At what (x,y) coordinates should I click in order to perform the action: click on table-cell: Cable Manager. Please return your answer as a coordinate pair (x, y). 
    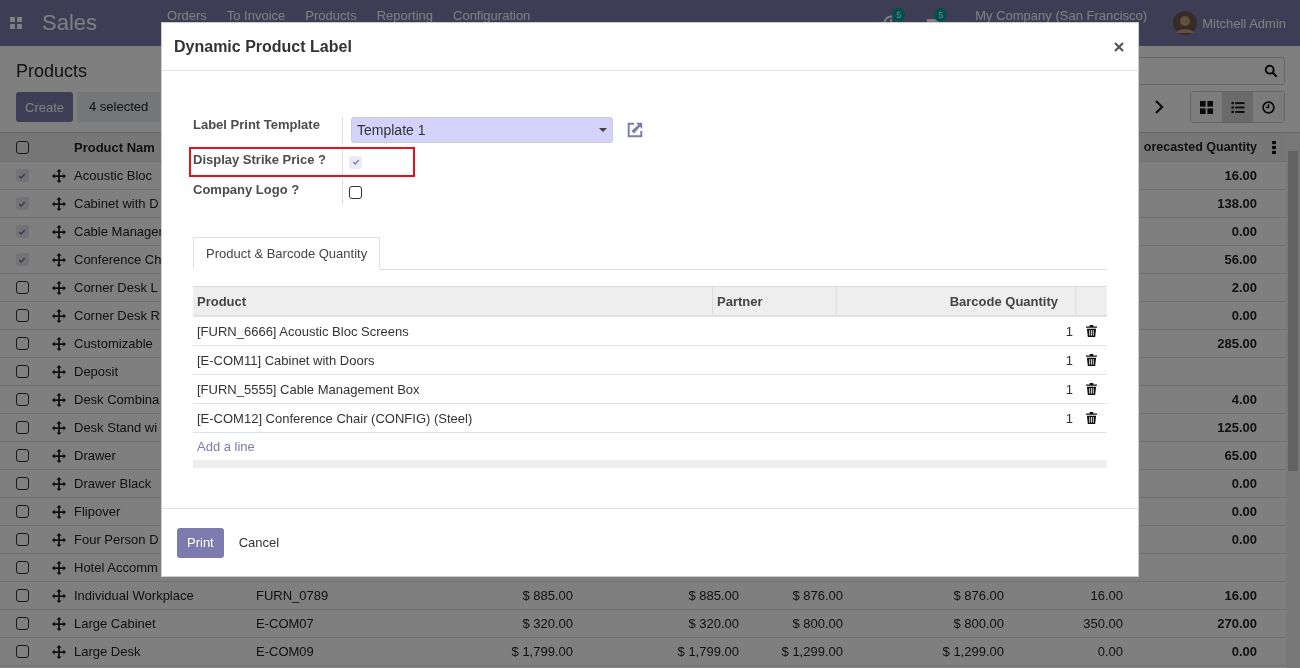
    Looking at the image, I should click on (118, 231).